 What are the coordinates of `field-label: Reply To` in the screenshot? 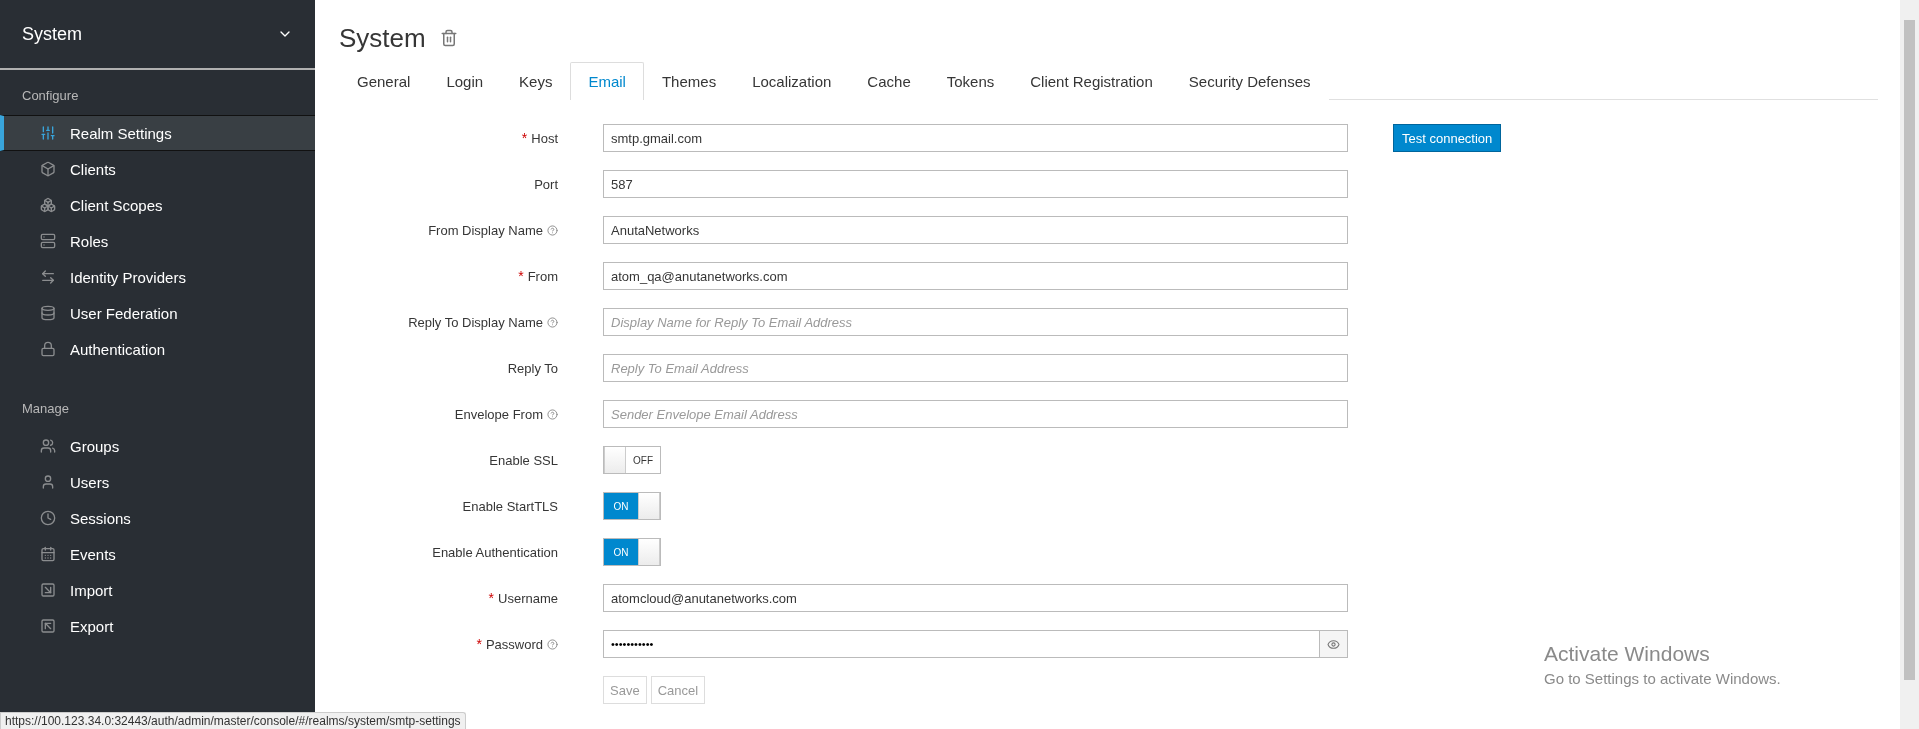 It's located at (532, 368).